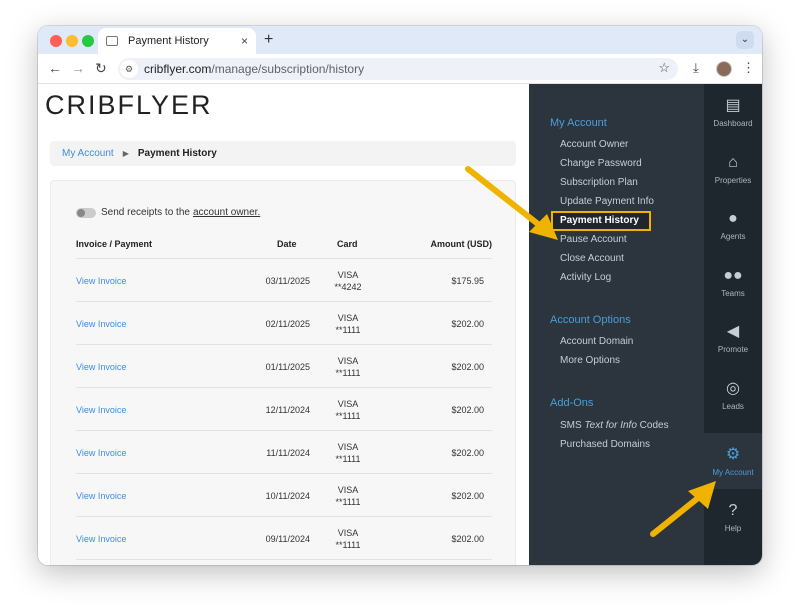 Image resolution: width=800 pixels, height=615 pixels. Describe the element at coordinates (101, 68) in the screenshot. I see `reload-icon: ↻` at that location.